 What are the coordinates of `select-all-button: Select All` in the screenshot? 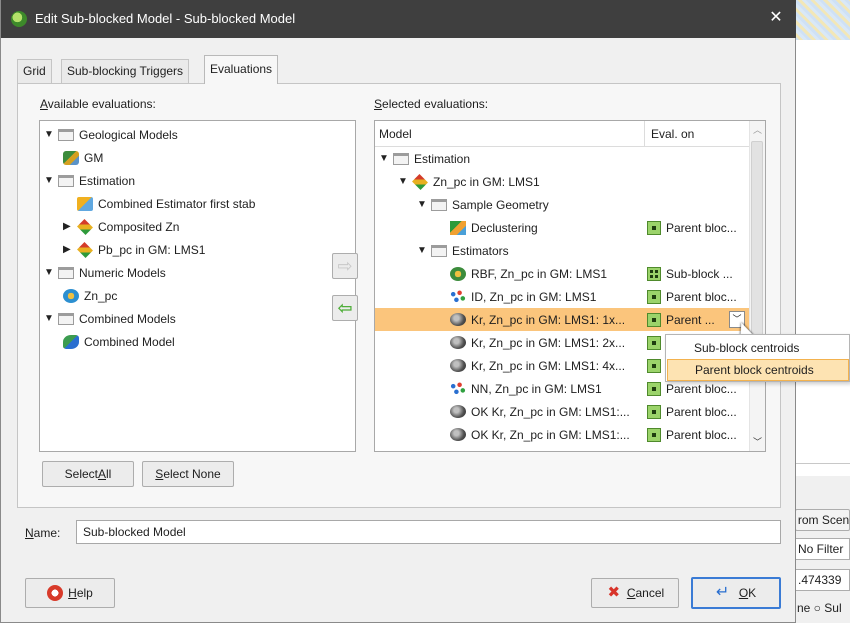 It's located at (88, 474).